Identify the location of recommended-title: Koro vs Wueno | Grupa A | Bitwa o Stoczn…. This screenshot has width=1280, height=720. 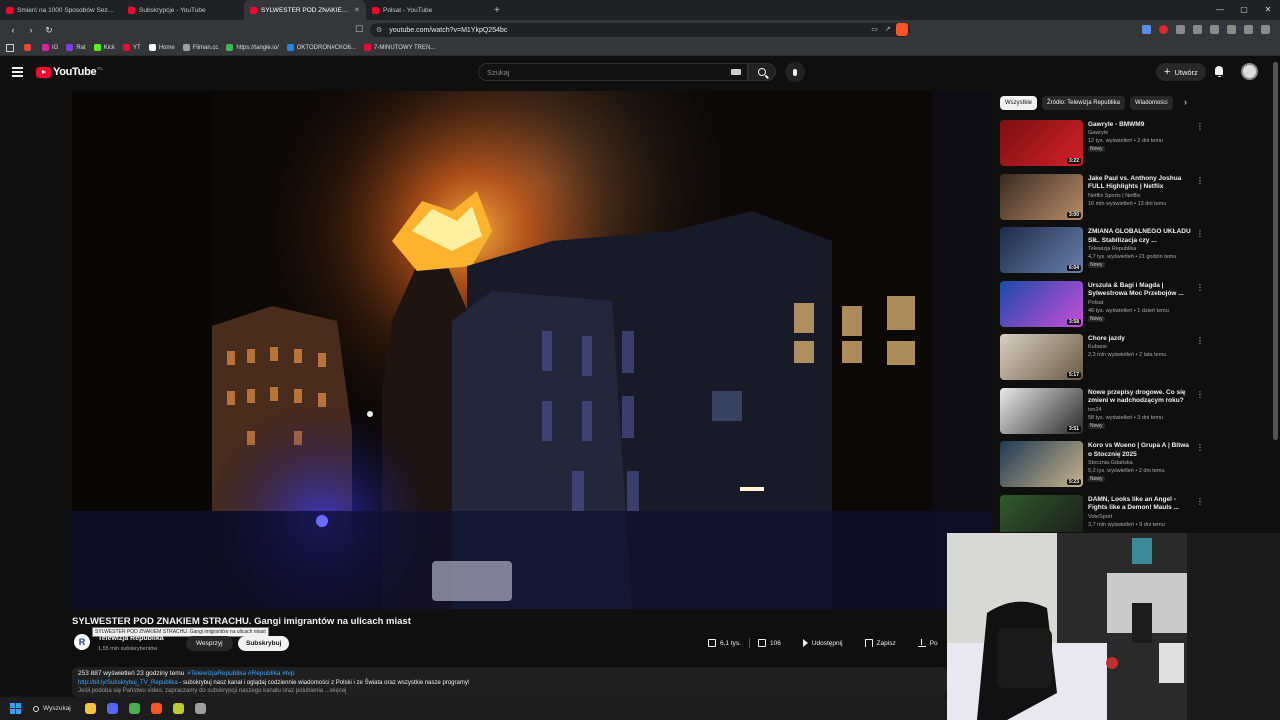
(1140, 450).